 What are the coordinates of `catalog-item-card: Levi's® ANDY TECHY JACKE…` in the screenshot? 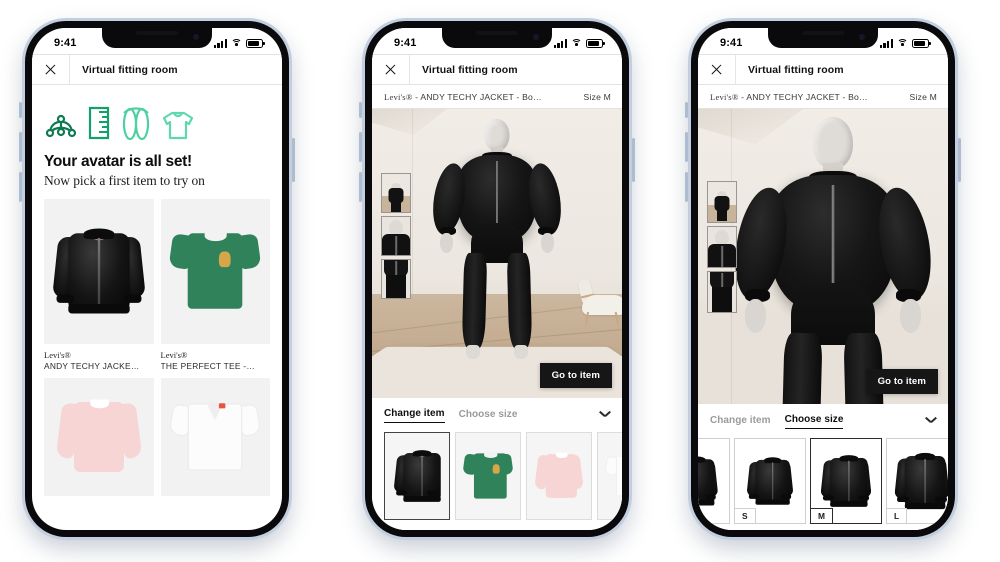 It's located at (99, 284).